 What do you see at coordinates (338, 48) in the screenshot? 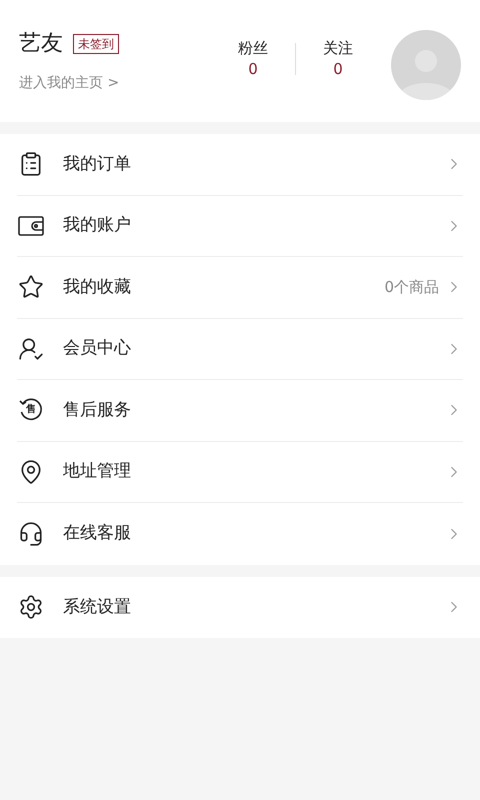
I see `stat-label: 关注` at bounding box center [338, 48].